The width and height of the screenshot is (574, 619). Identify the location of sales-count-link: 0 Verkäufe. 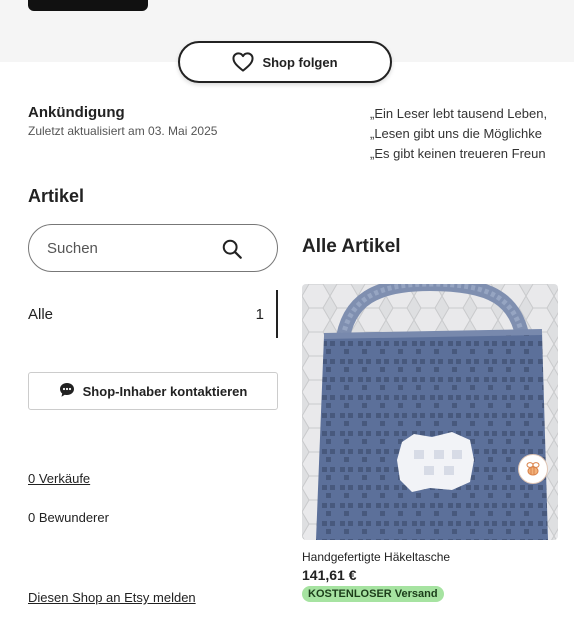
(59, 478).